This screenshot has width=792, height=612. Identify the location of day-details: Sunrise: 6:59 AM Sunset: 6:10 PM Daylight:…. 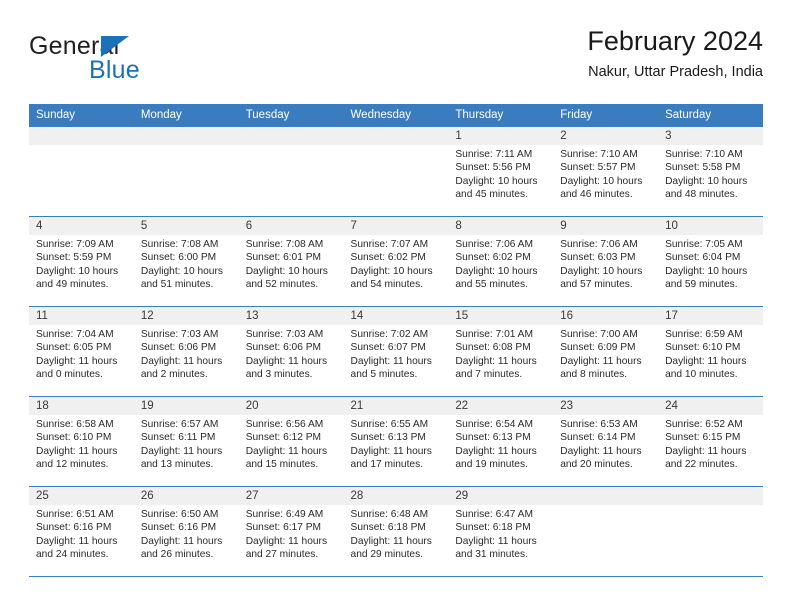
(710, 353).